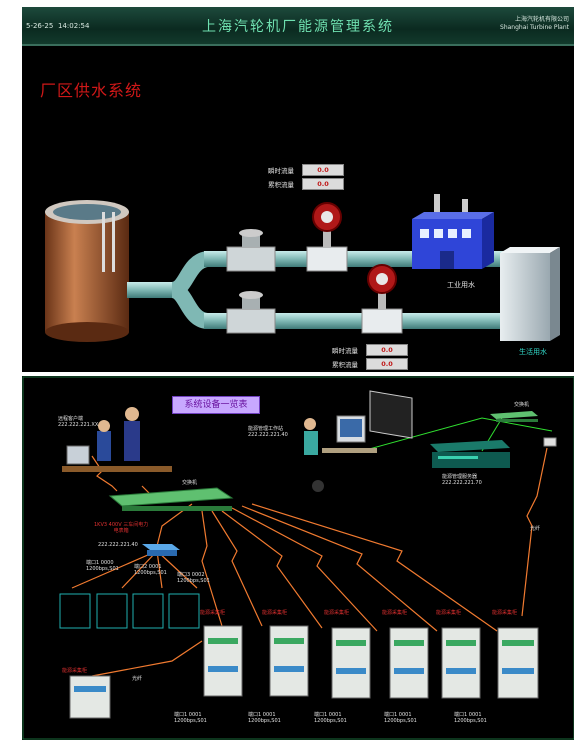  I want to click on cabinet-port-2: 端口1 0001 1200bps,S01, so click(264, 718).